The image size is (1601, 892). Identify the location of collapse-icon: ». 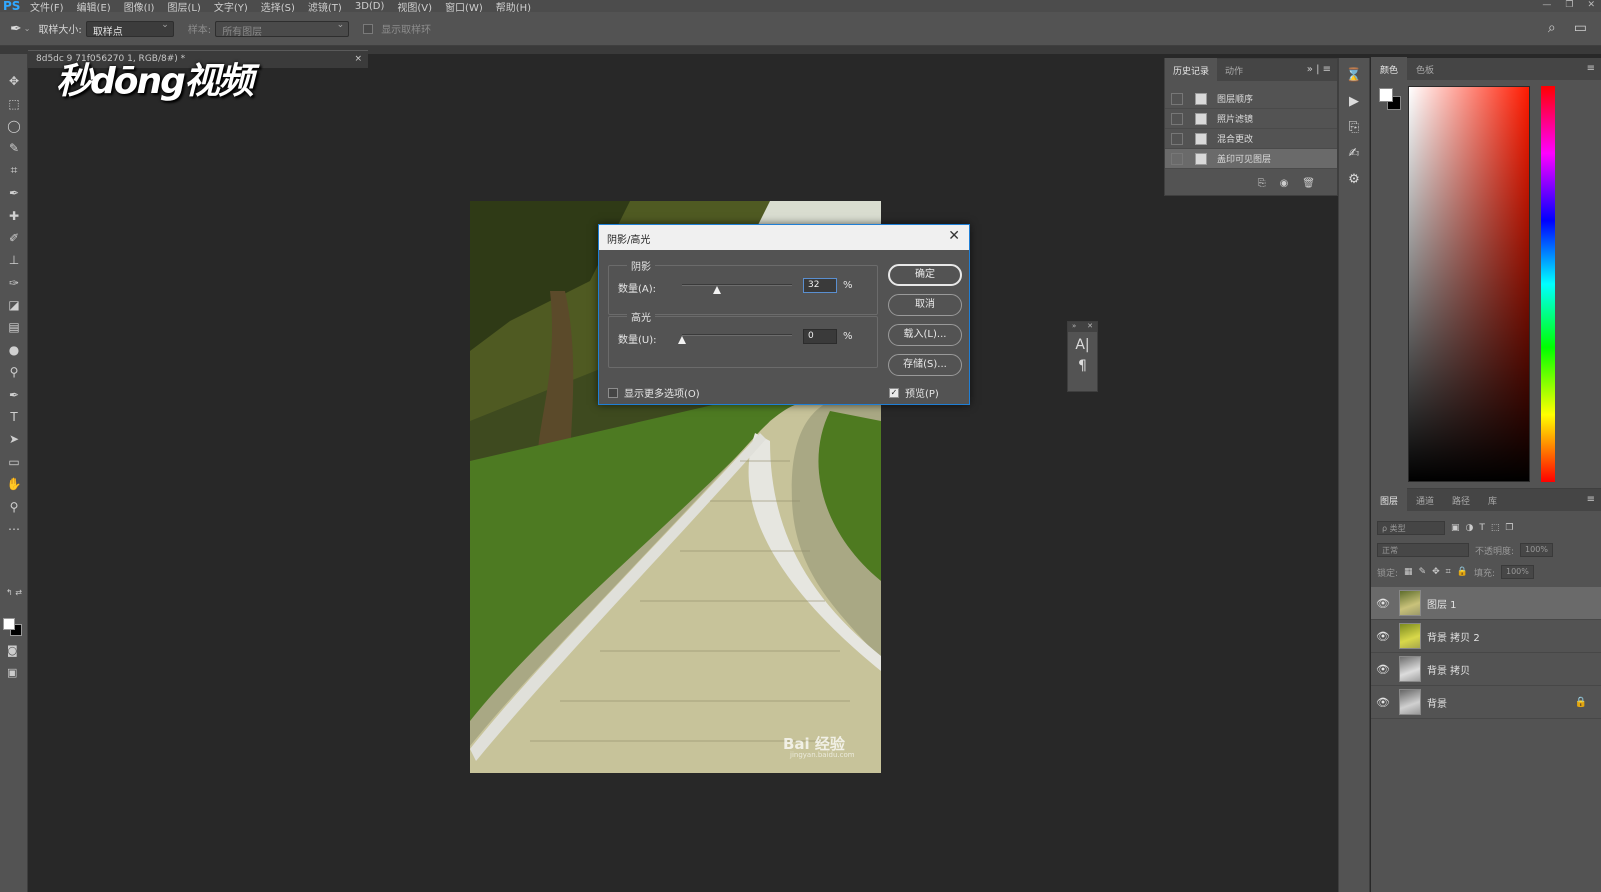
(1074, 327).